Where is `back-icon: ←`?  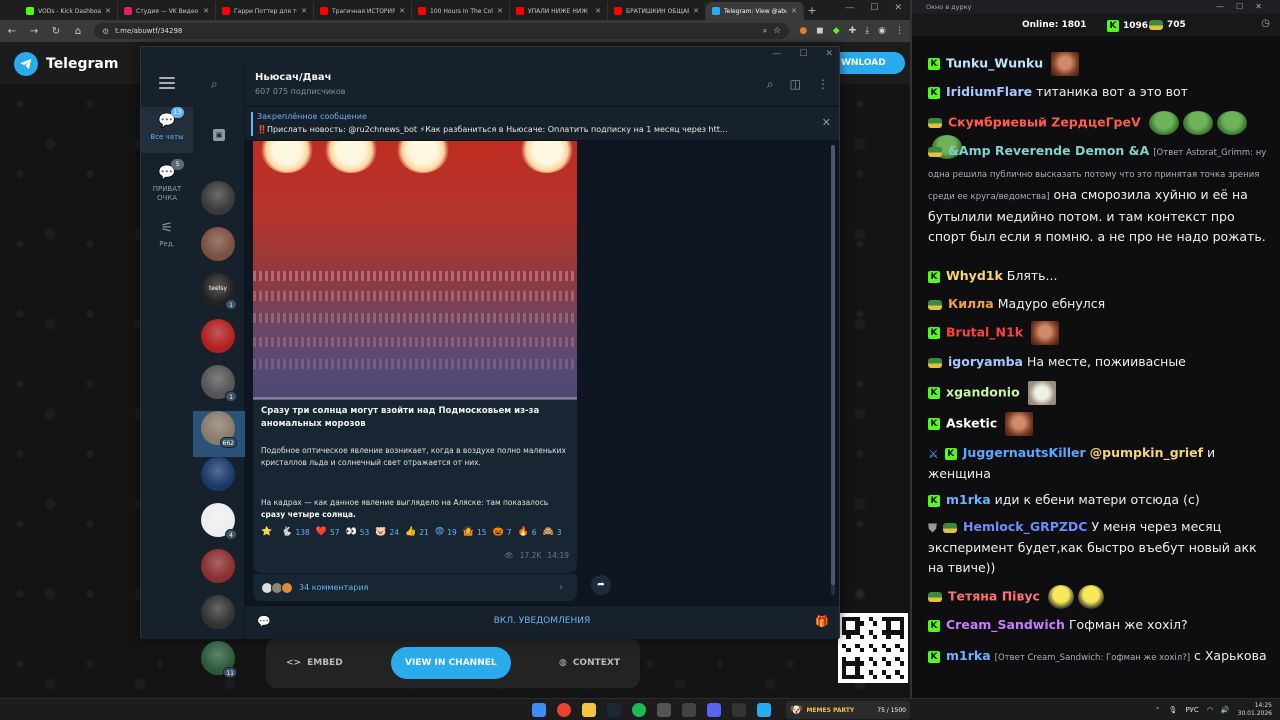
back-icon: ← is located at coordinates (12, 31).